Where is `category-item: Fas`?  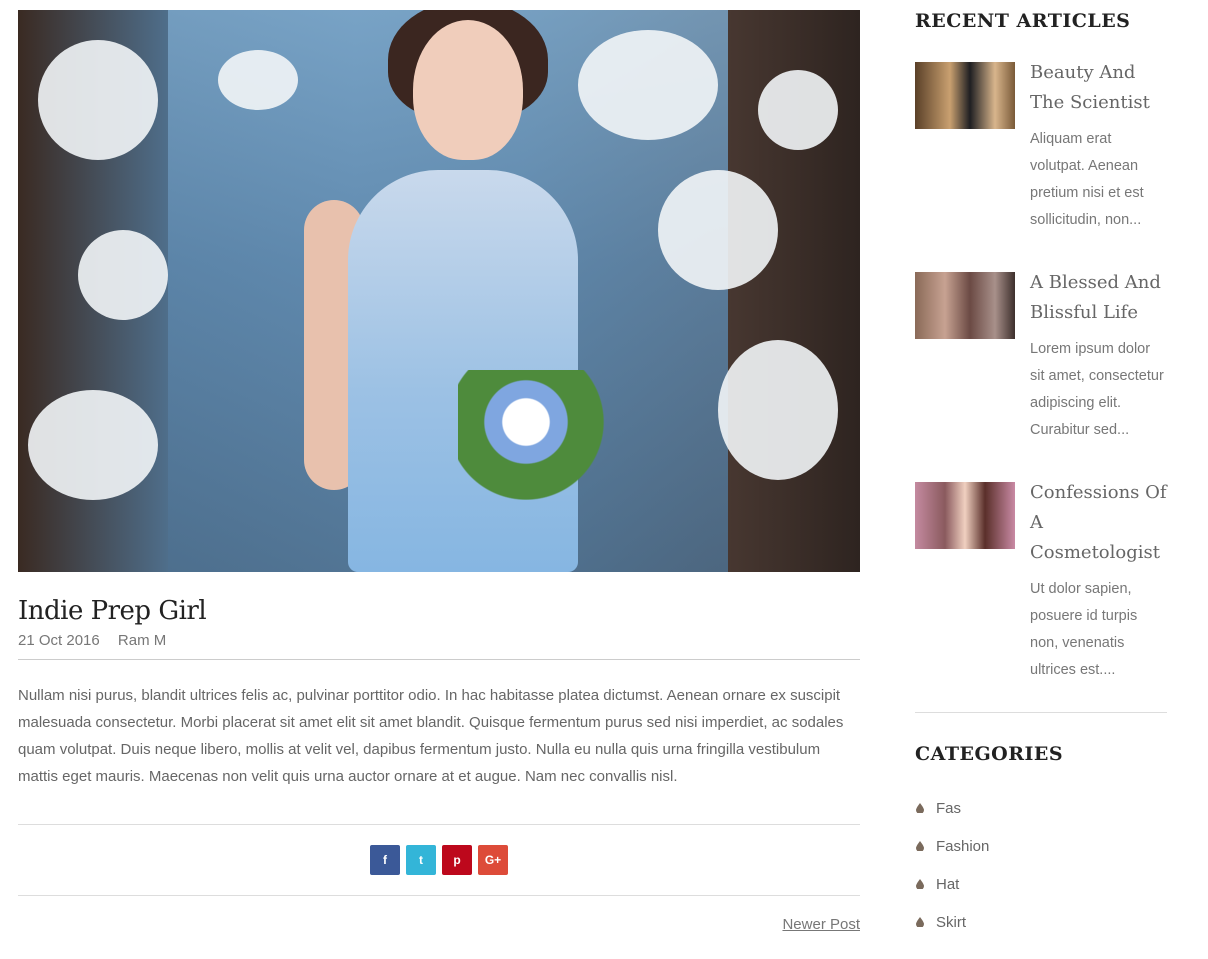 category-item: Fas is located at coordinates (1041, 808).